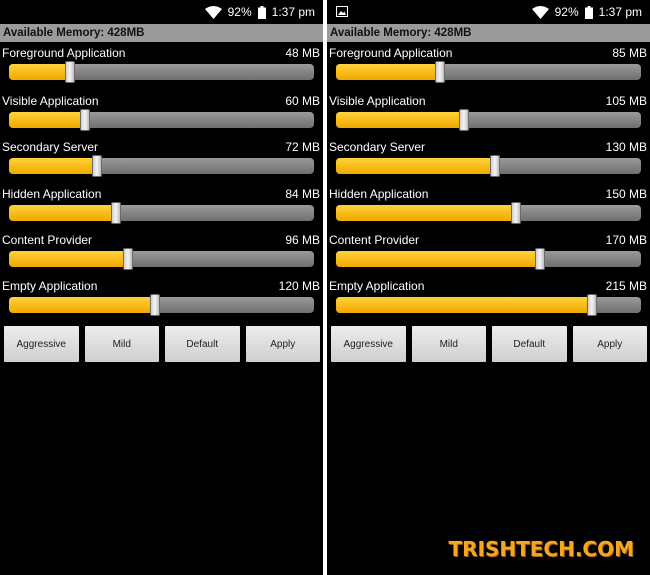 The width and height of the screenshot is (650, 575). Describe the element at coordinates (302, 194) in the screenshot. I see `slider-value: 84 MB` at that location.